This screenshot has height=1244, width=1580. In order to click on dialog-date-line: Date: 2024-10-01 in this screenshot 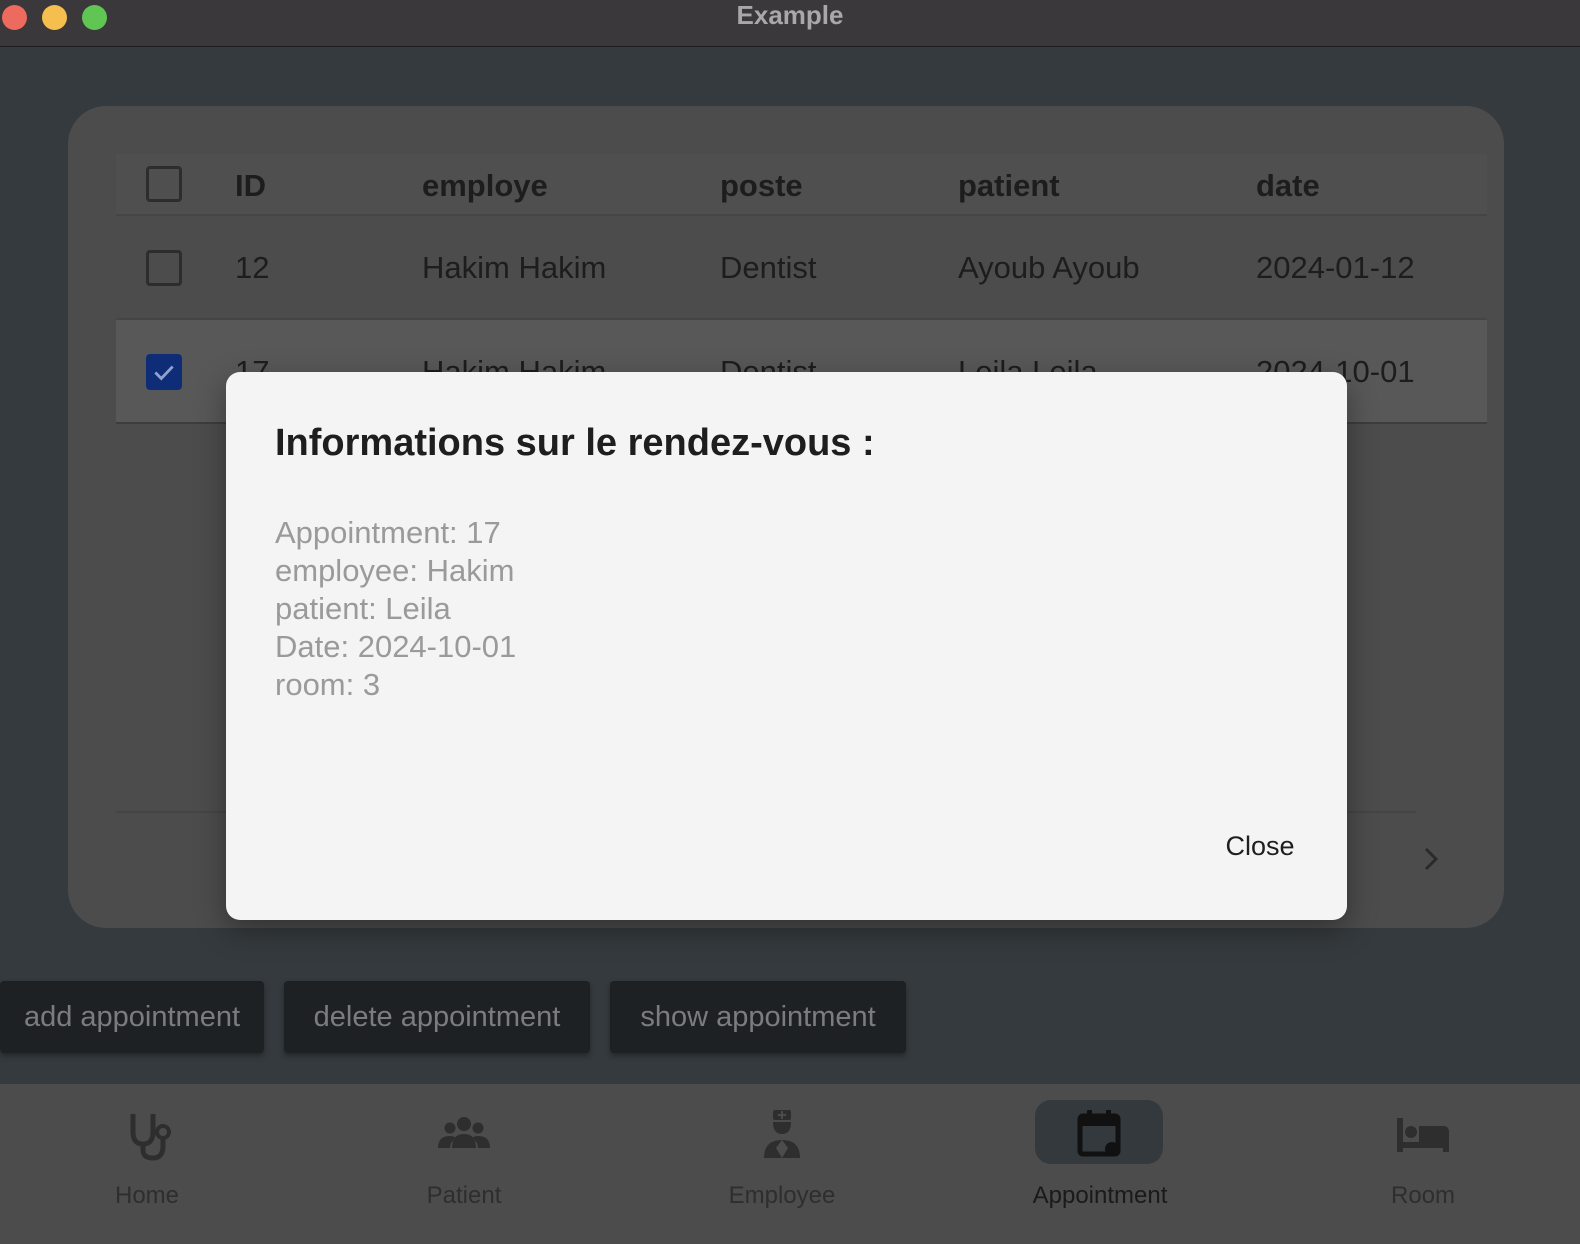, I will do `click(396, 646)`.